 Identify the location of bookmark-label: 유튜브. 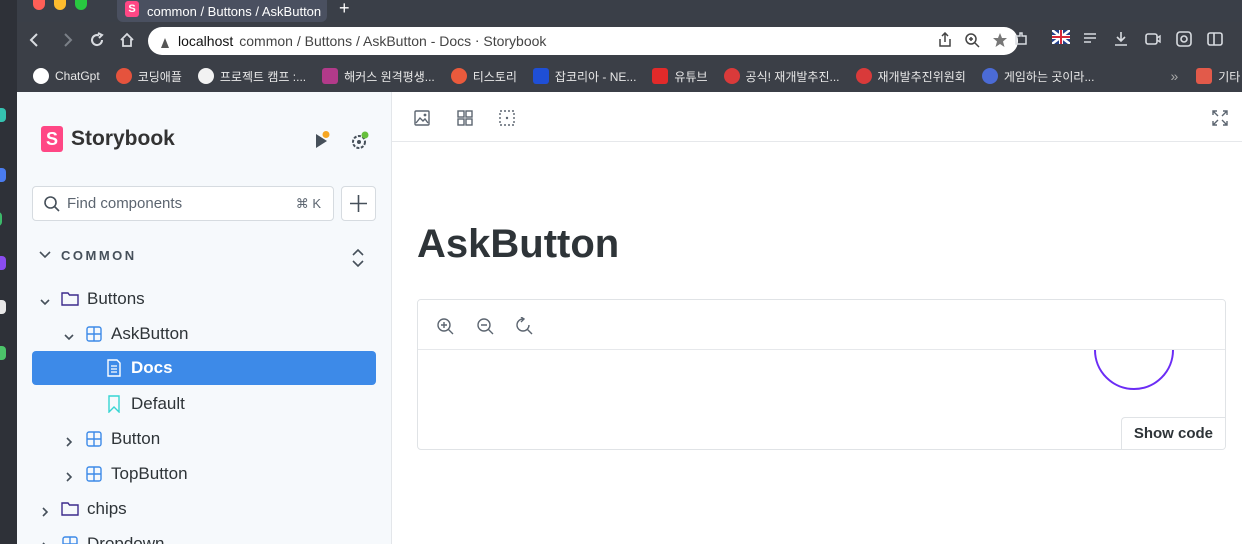
(691, 76).